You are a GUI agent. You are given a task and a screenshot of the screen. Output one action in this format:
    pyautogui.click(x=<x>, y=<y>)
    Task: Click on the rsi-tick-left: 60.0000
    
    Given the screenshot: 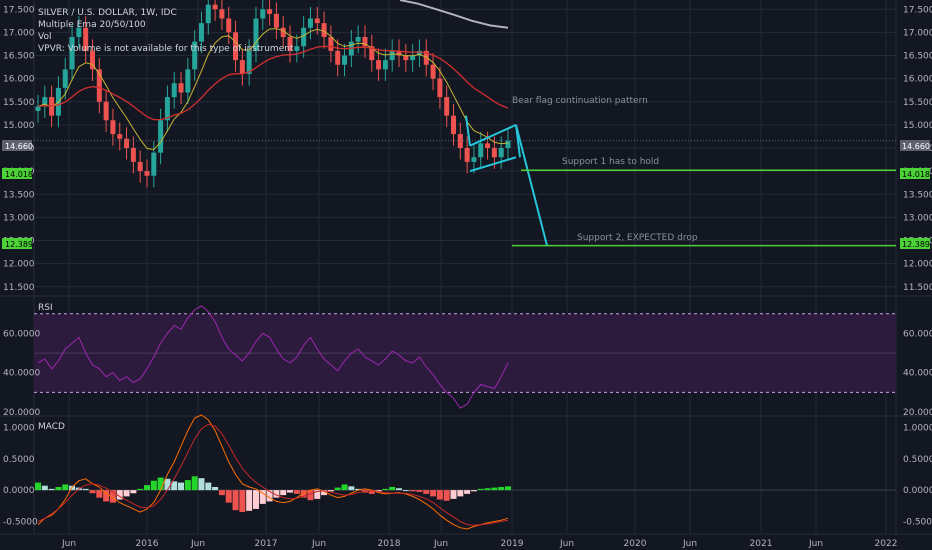 What is the action you would take?
    pyautogui.click(x=21, y=334)
    